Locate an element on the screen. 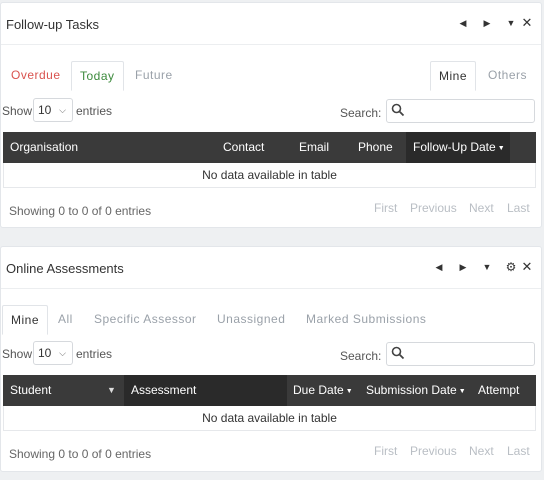  tab-specific-assessor: Specific Assessor is located at coordinates (145, 320).